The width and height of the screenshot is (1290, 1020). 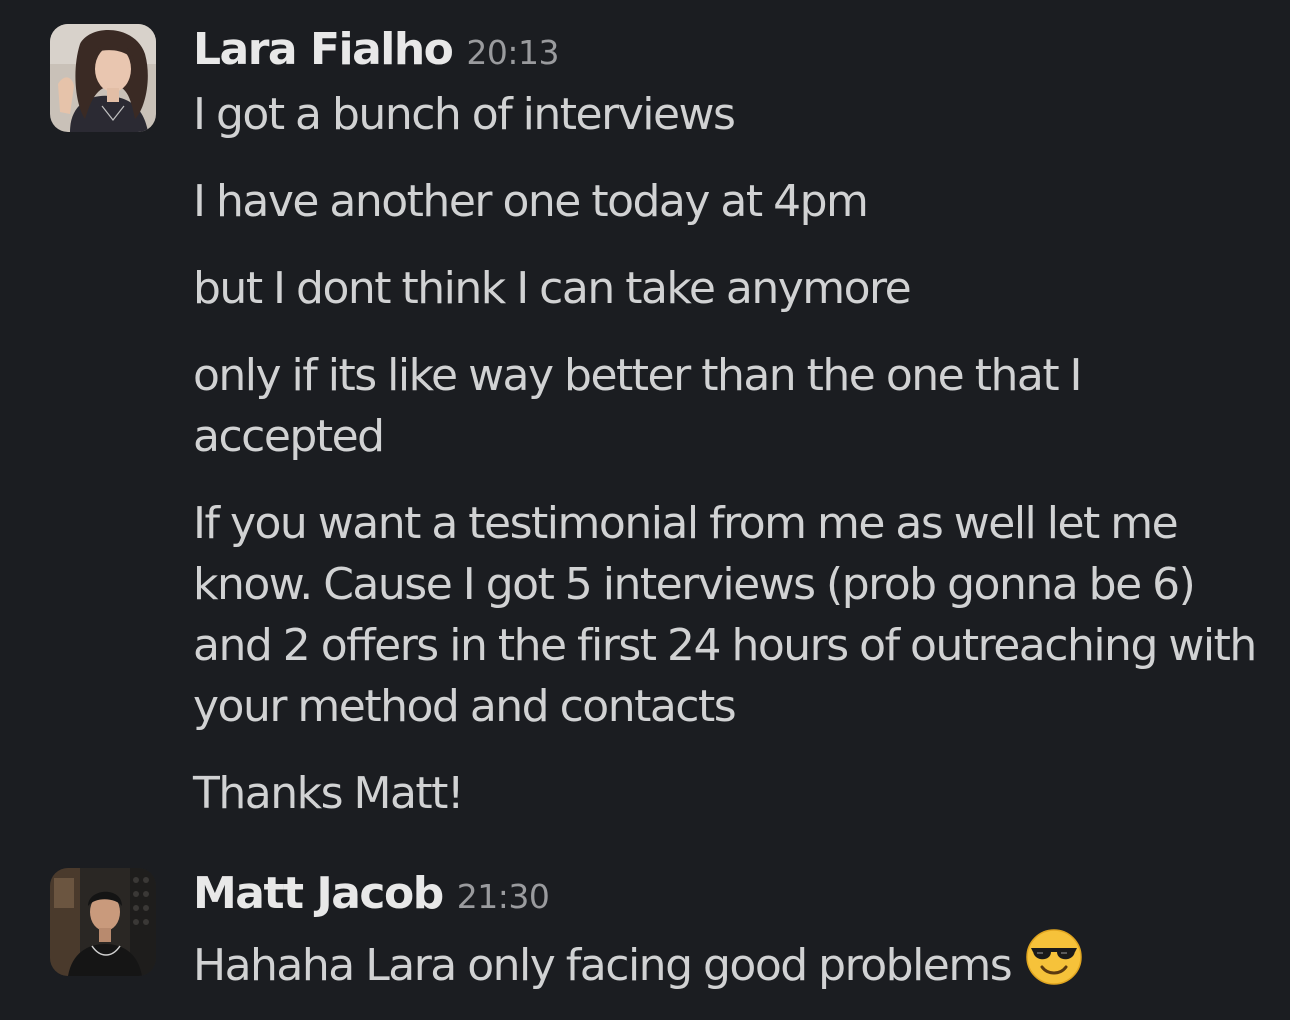 I want to click on message-text-span: Hahaha Lara only facing good problems, so click(x=603, y=965).